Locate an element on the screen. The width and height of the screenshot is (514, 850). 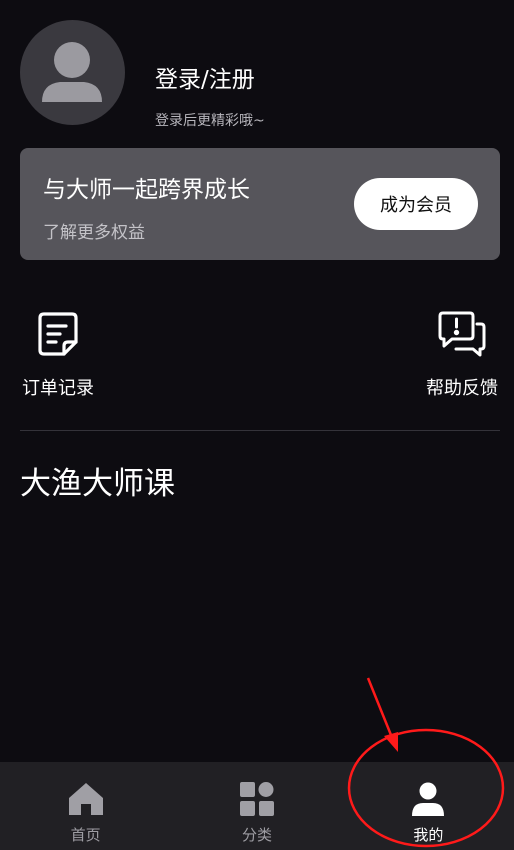
login-subtitle: 登录后更精彩哦~ is located at coordinates (210, 121).